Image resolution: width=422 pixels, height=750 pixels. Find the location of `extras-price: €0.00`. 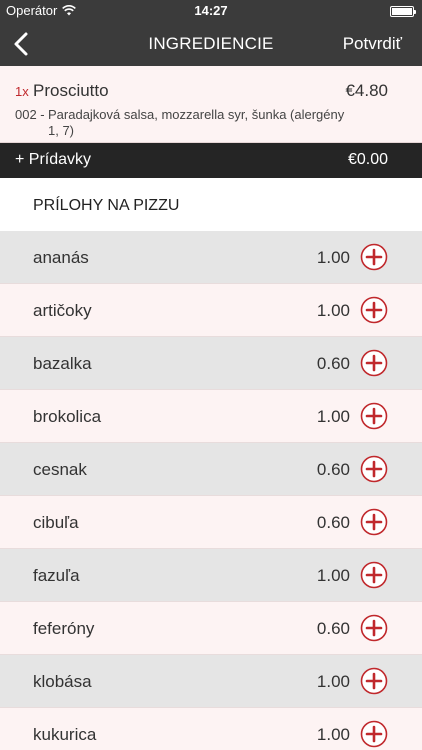

extras-price: €0.00 is located at coordinates (367, 159).